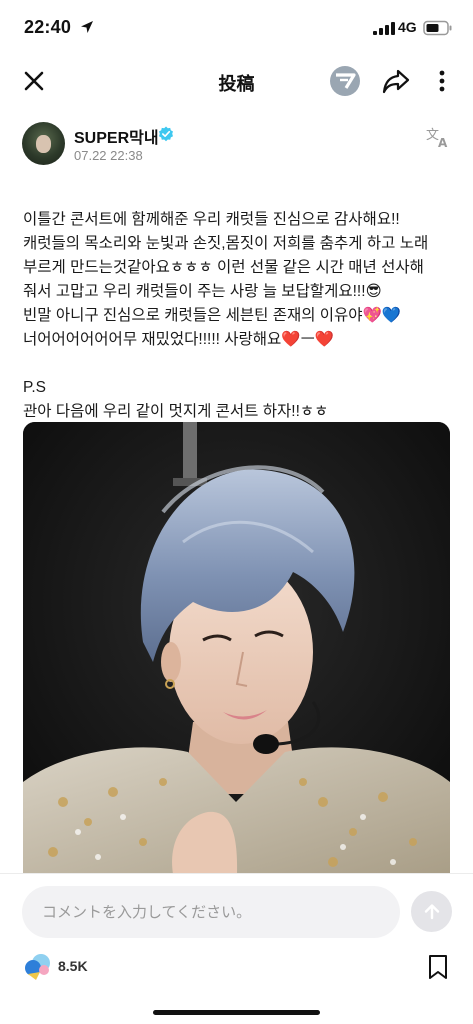 Image resolution: width=473 pixels, height=1024 pixels. What do you see at coordinates (87, 27) in the screenshot?
I see `location-arrow-icon` at bounding box center [87, 27].